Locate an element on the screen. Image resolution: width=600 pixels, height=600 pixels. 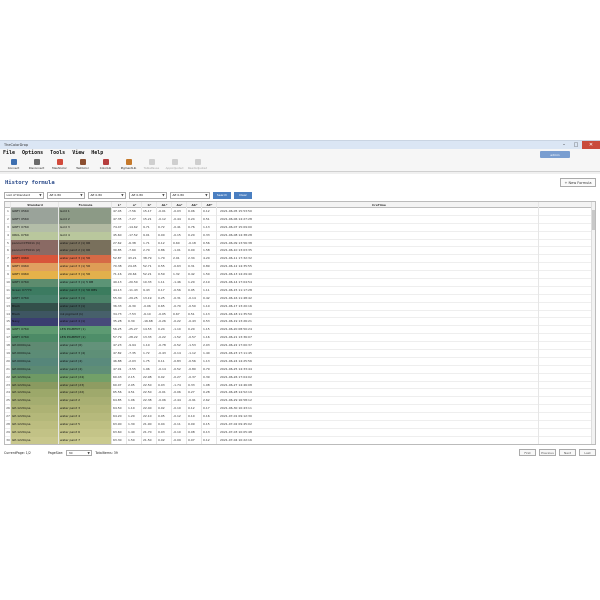
toolbar-button-testcolor: TestColor is located at coordinates (82, 164).